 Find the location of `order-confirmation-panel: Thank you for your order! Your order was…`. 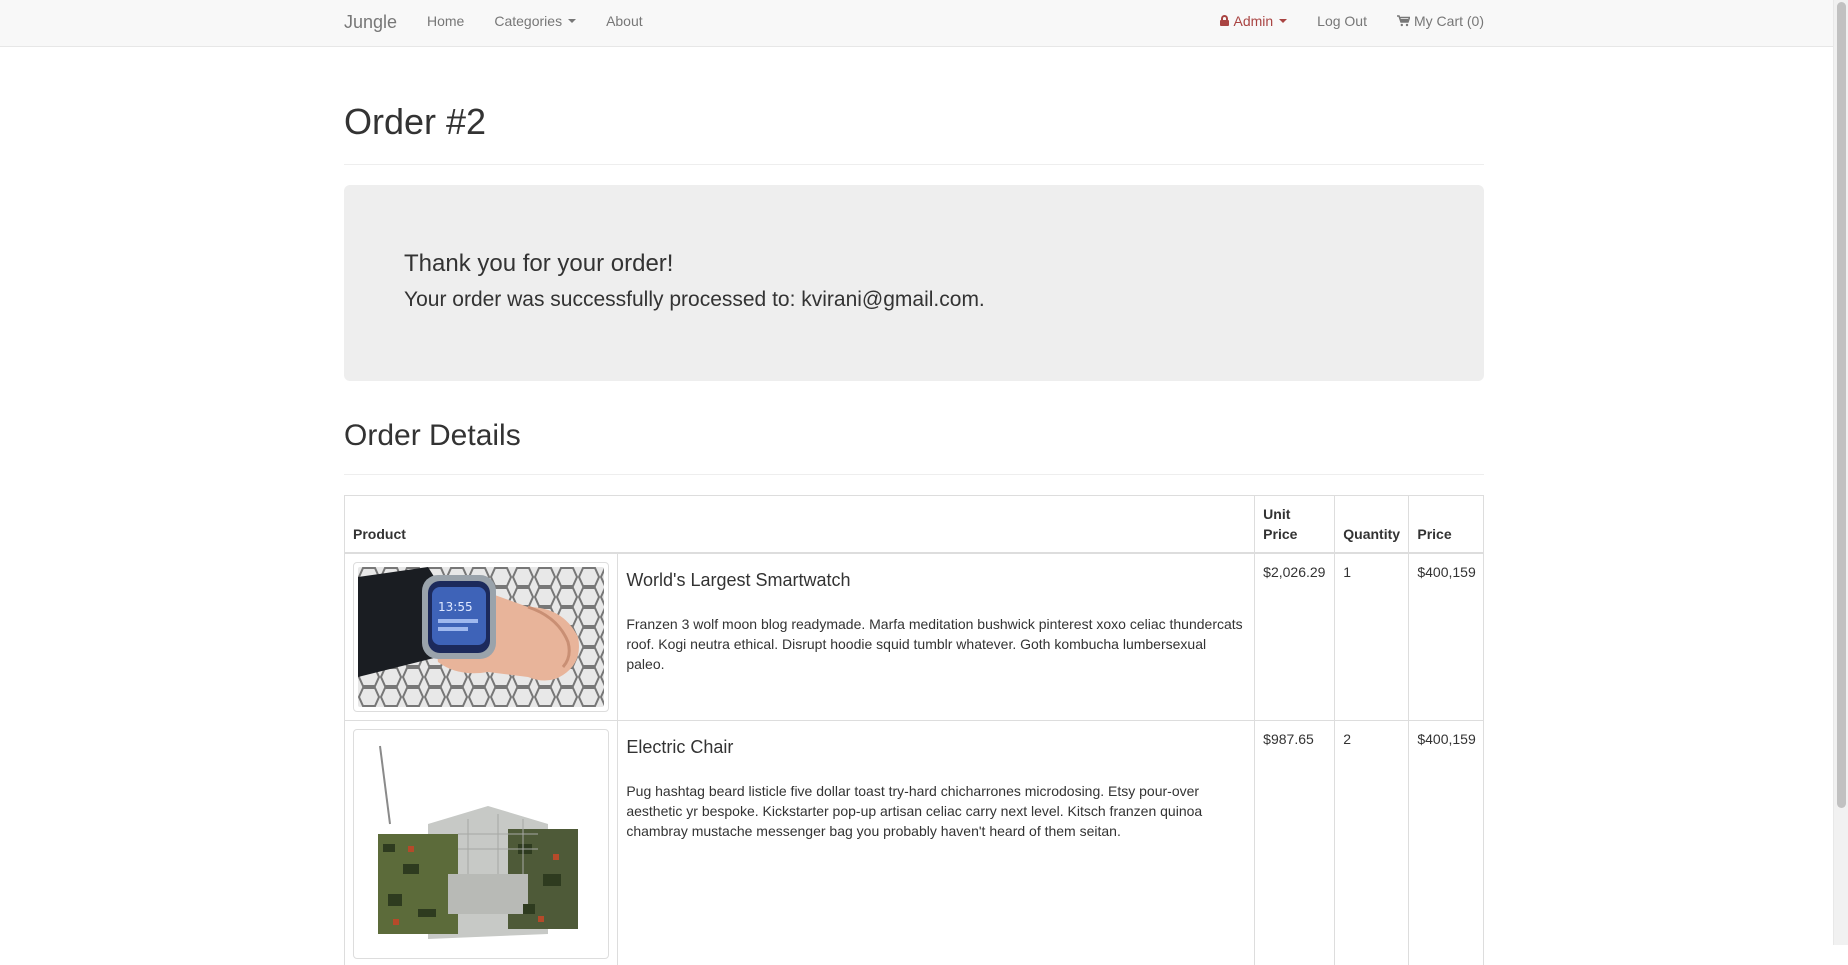

order-confirmation-panel: Thank you for your order! Your order was… is located at coordinates (914, 283).